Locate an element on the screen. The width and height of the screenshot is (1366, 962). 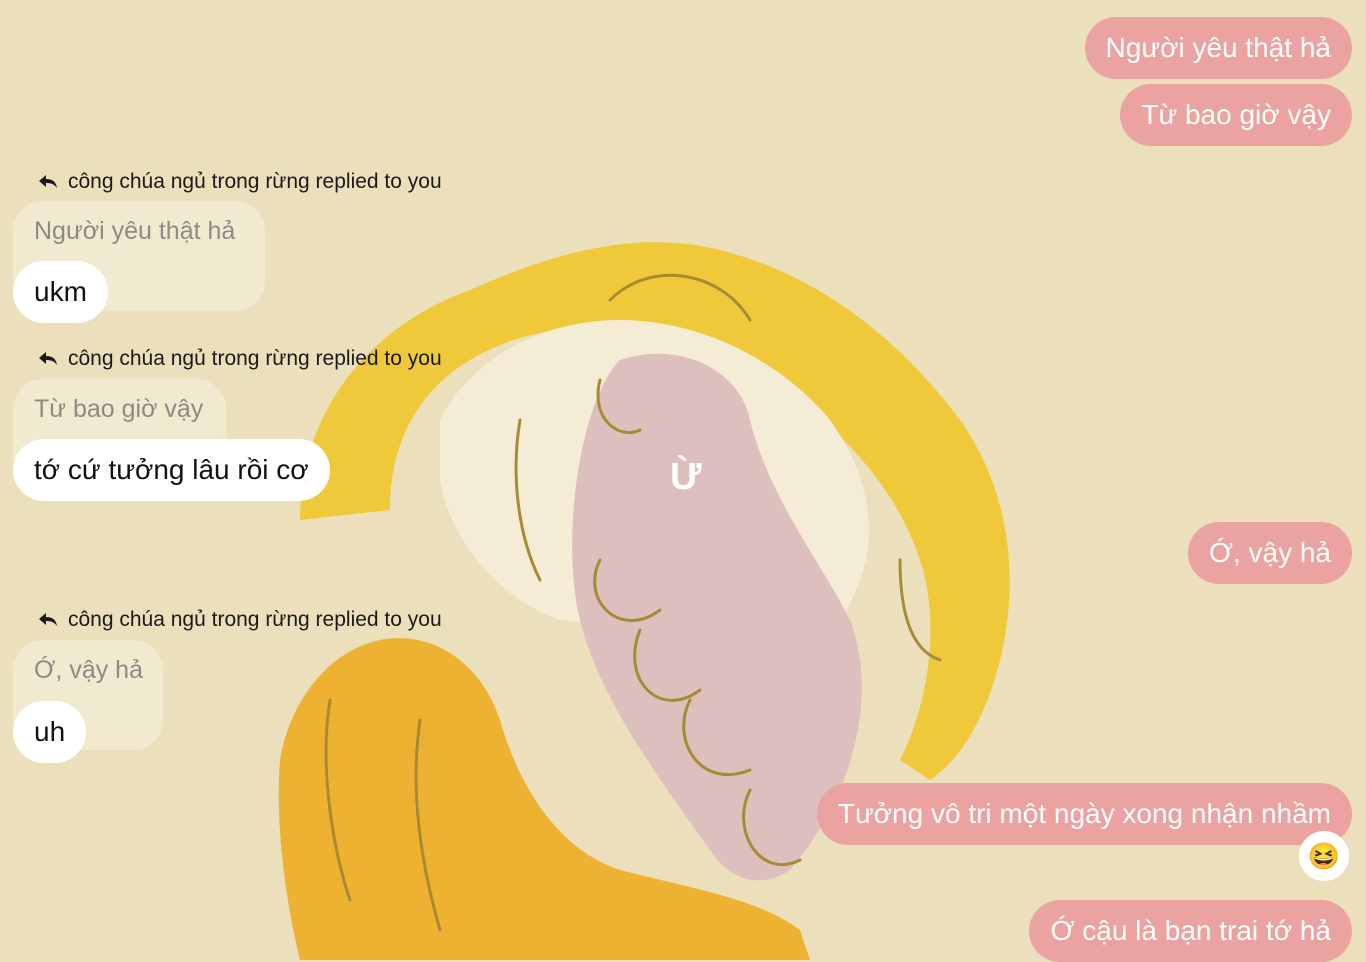
laughing-emoji-icon: 😆 is located at coordinates (1324, 855).